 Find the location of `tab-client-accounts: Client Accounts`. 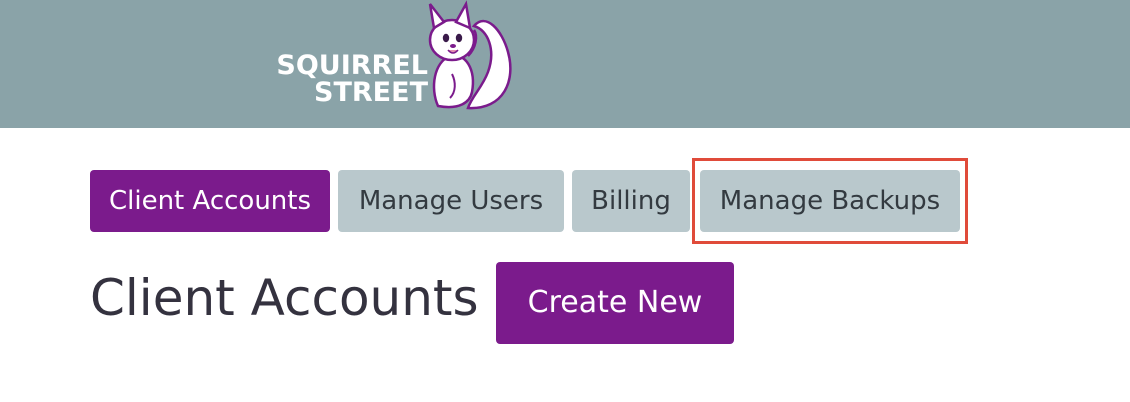

tab-client-accounts: Client Accounts is located at coordinates (210, 201).